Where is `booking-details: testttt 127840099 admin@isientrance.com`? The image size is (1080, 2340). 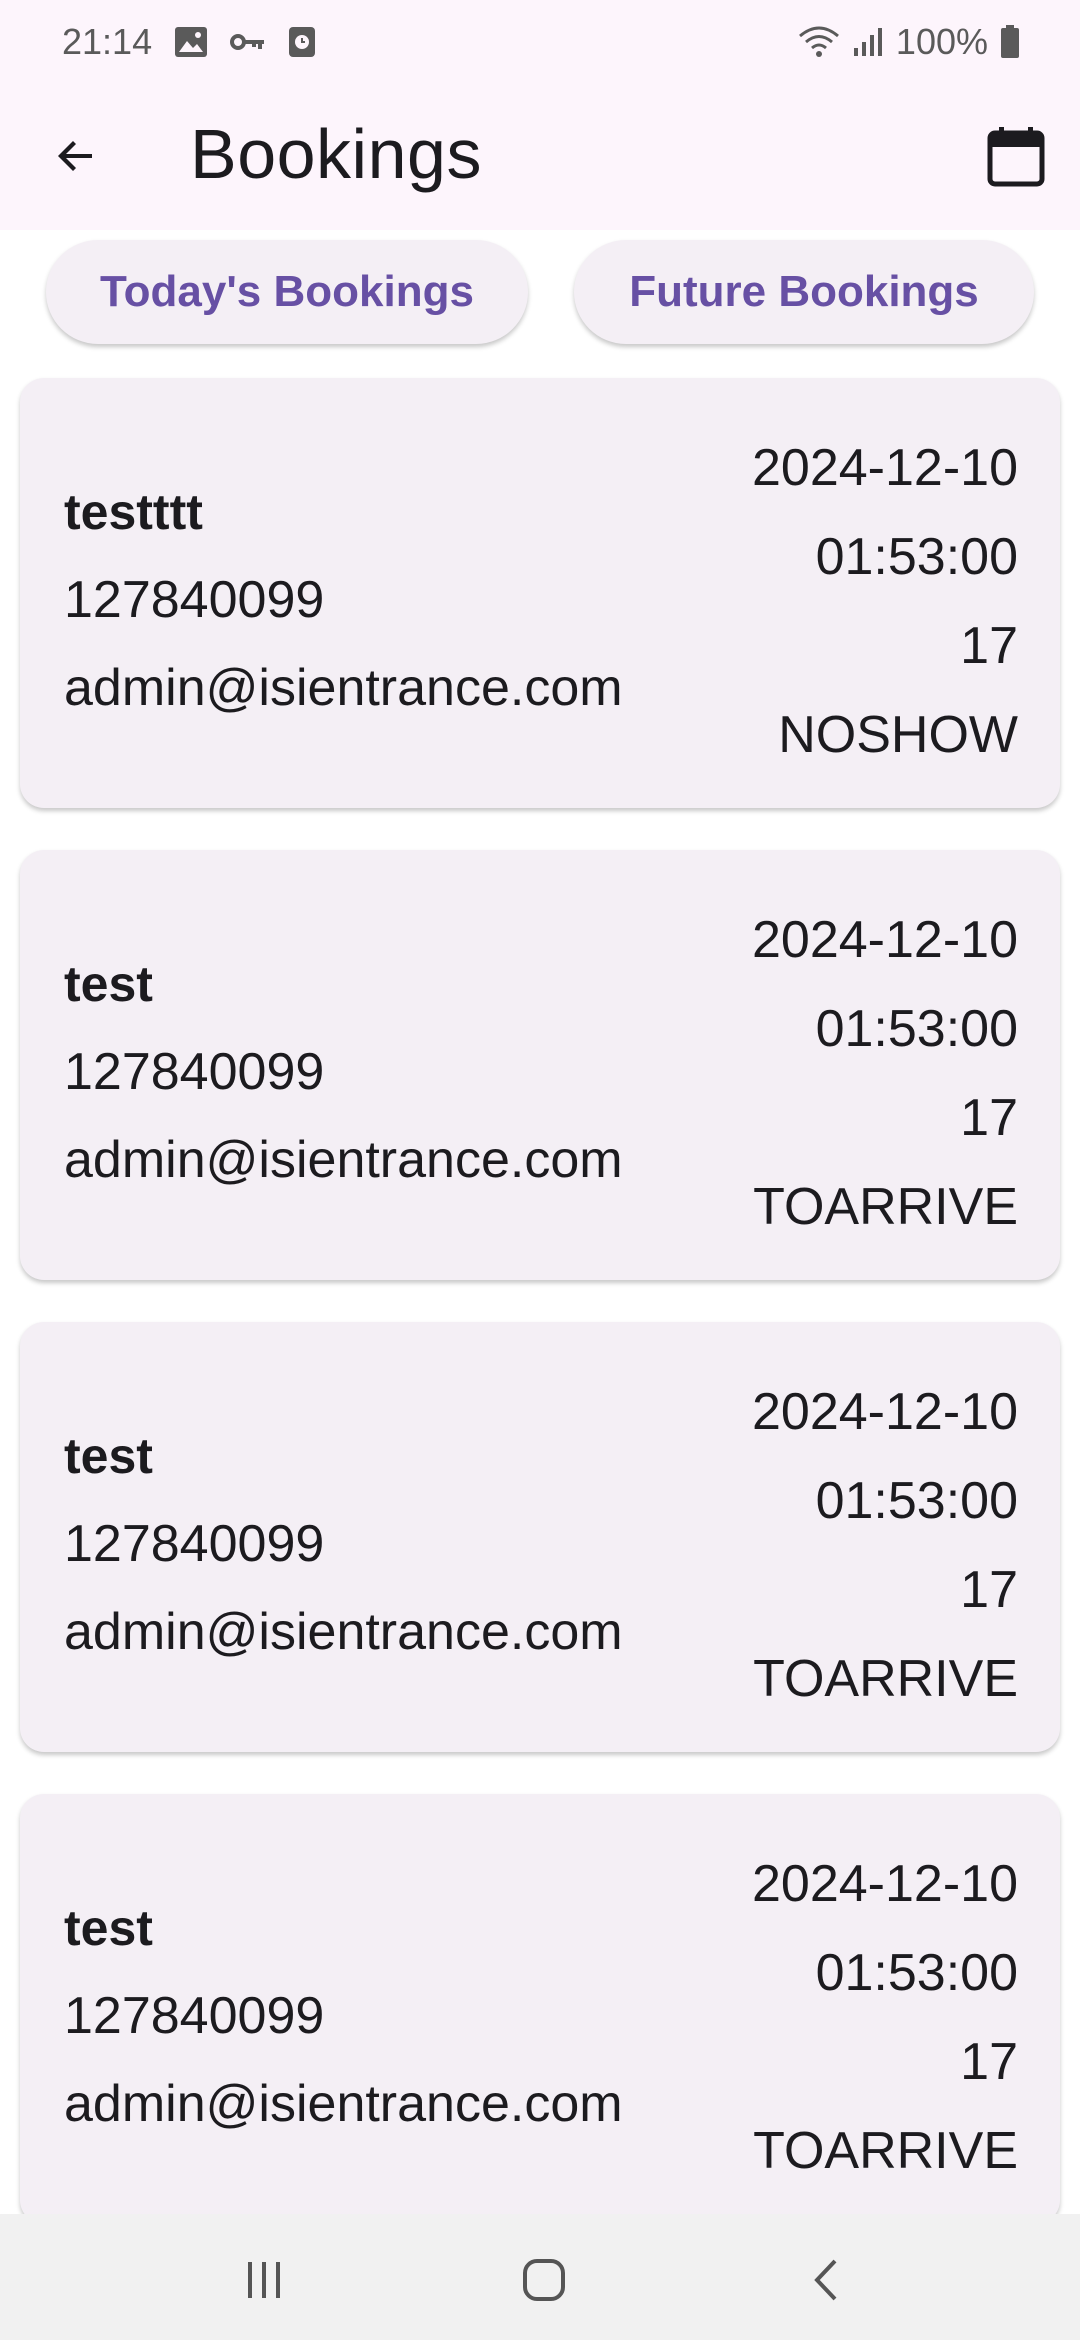 booking-details: testttt 127840099 admin@isientrance.com is located at coordinates (343, 600).